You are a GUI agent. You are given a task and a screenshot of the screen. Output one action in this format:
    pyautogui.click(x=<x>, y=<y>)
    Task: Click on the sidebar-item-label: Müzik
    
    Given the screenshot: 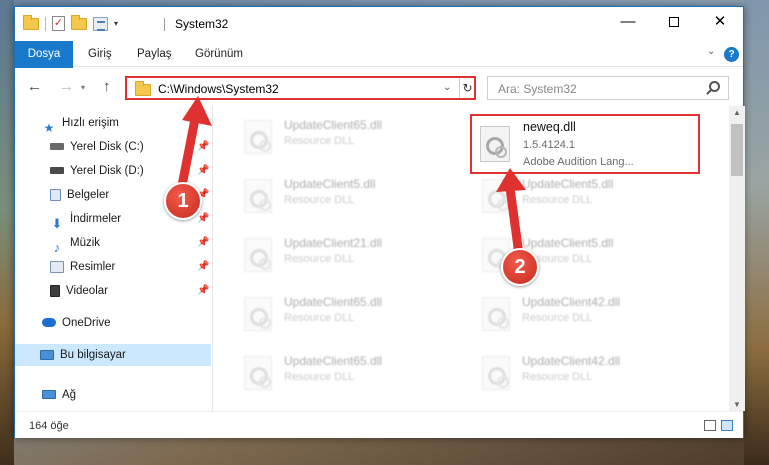 What is the action you would take?
    pyautogui.click(x=85, y=243)
    